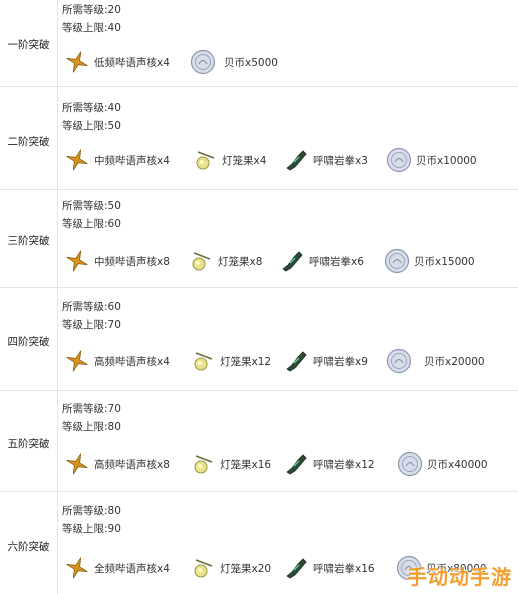 The width and height of the screenshot is (518, 594). Describe the element at coordinates (91, 409) in the screenshot. I see `required-level: 所需等级:70` at that location.